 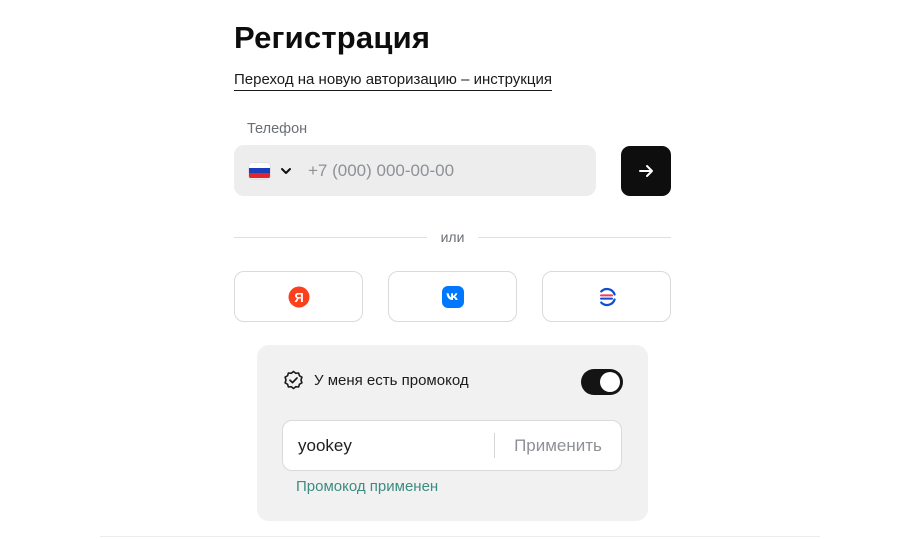 I want to click on phone-field, so click(x=415, y=170).